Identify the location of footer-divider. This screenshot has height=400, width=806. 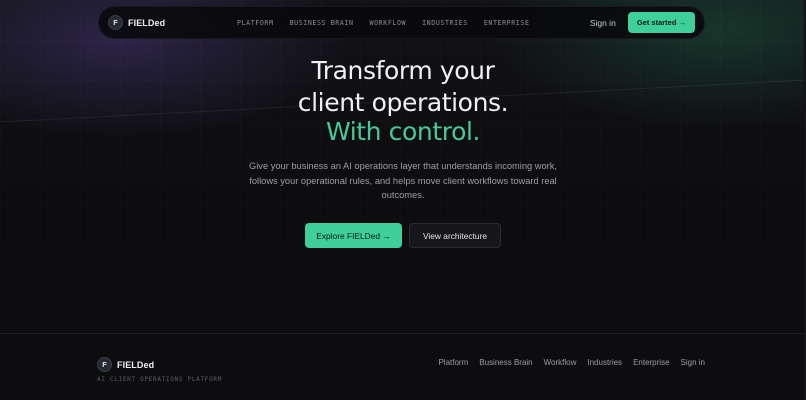
(403, 333).